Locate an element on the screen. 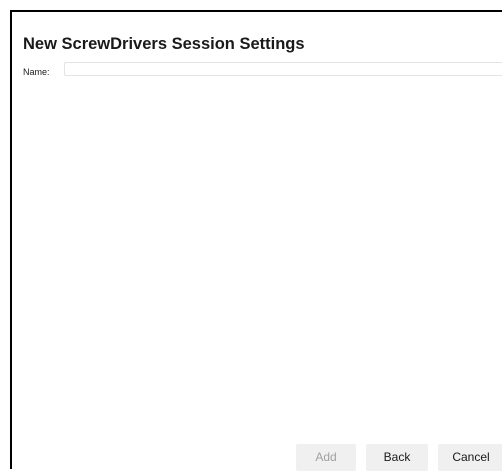  add-button: Add is located at coordinates (326, 457).